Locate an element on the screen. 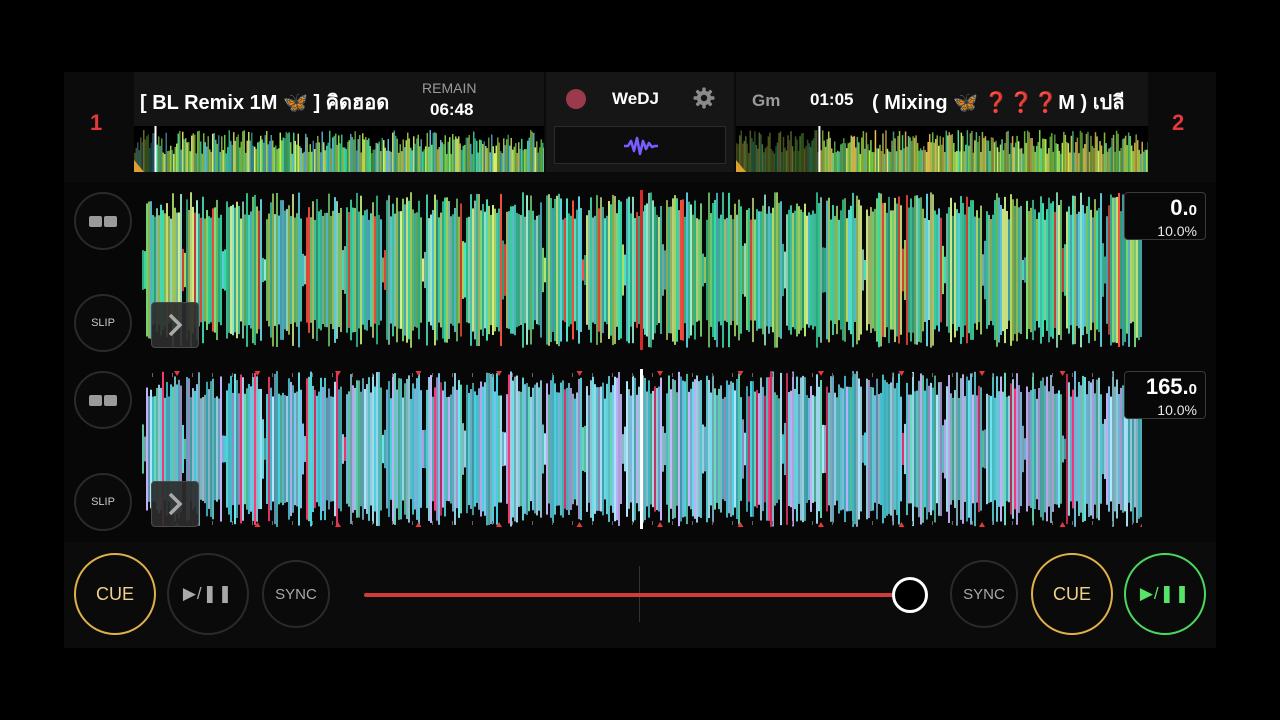 This screenshot has height=720, width=1280. deck2-bpm-display: 165.0 10.0% is located at coordinates (1165, 395).